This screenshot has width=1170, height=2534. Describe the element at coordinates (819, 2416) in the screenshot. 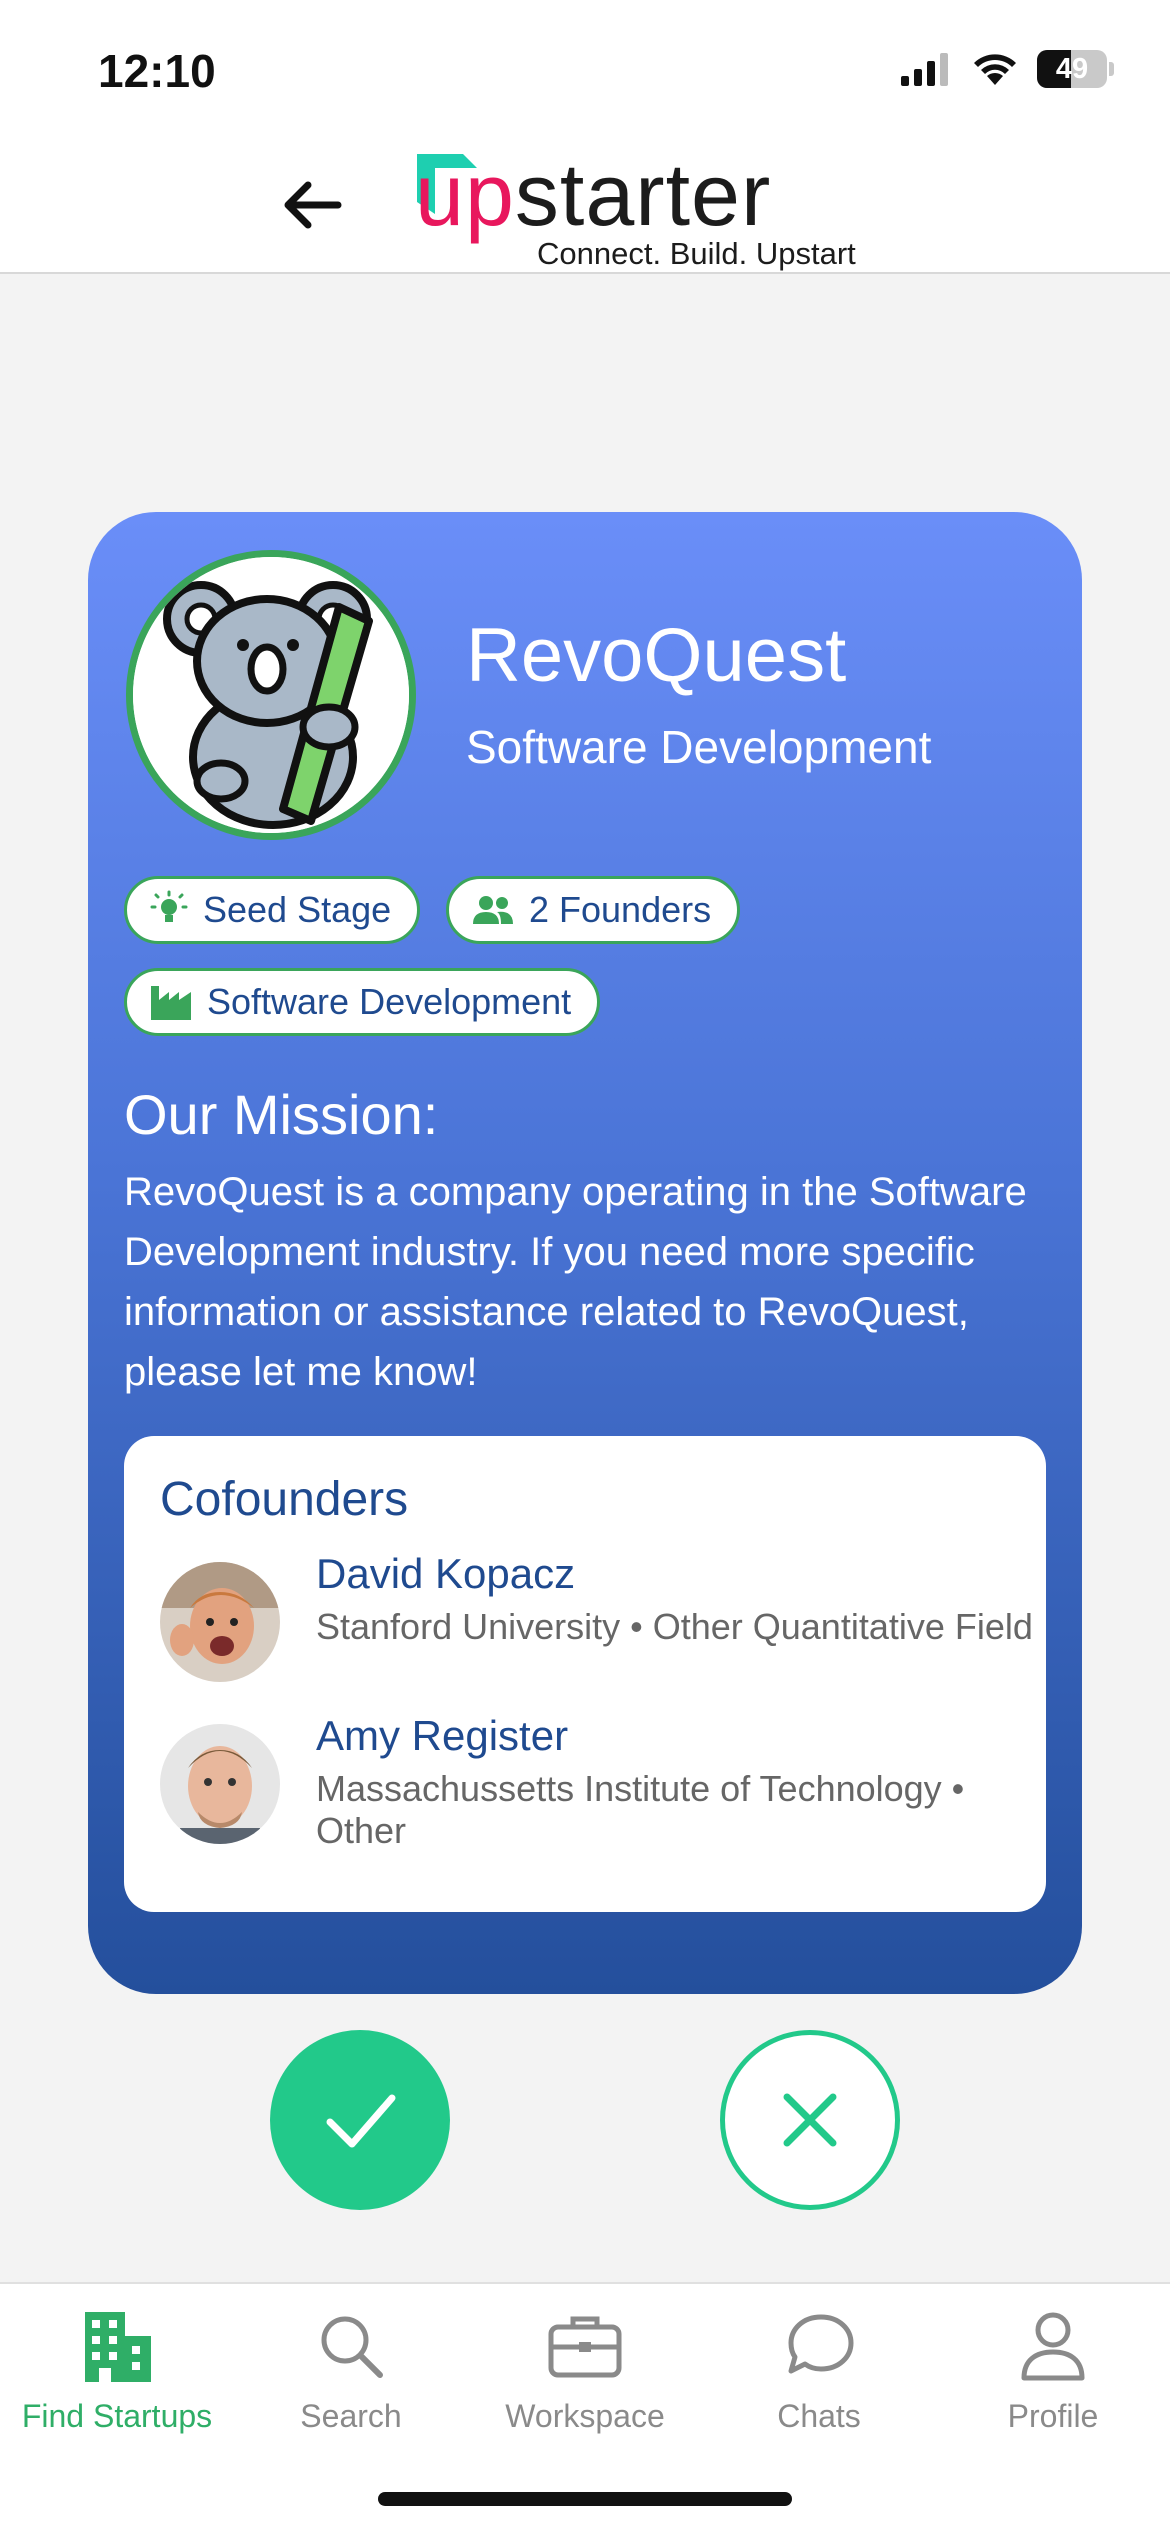

I see `tab-label: Chats` at that location.